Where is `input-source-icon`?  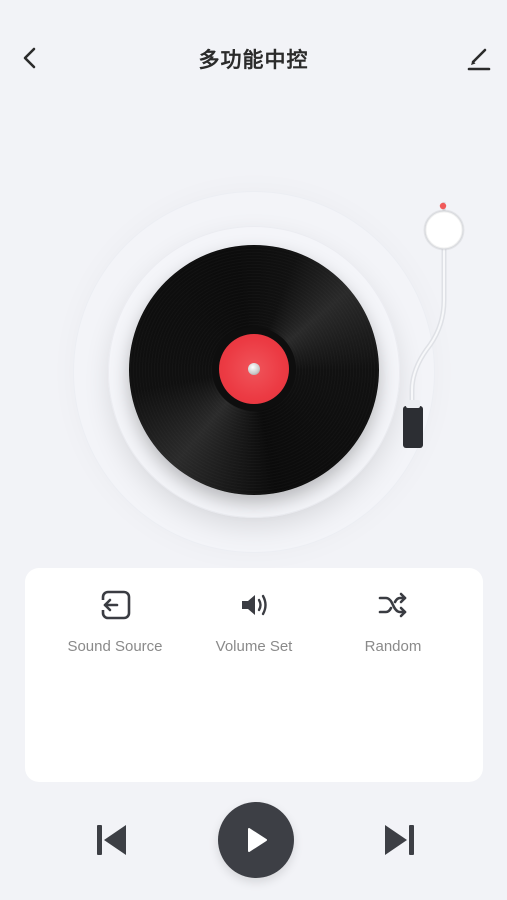 input-source-icon is located at coordinates (115, 605).